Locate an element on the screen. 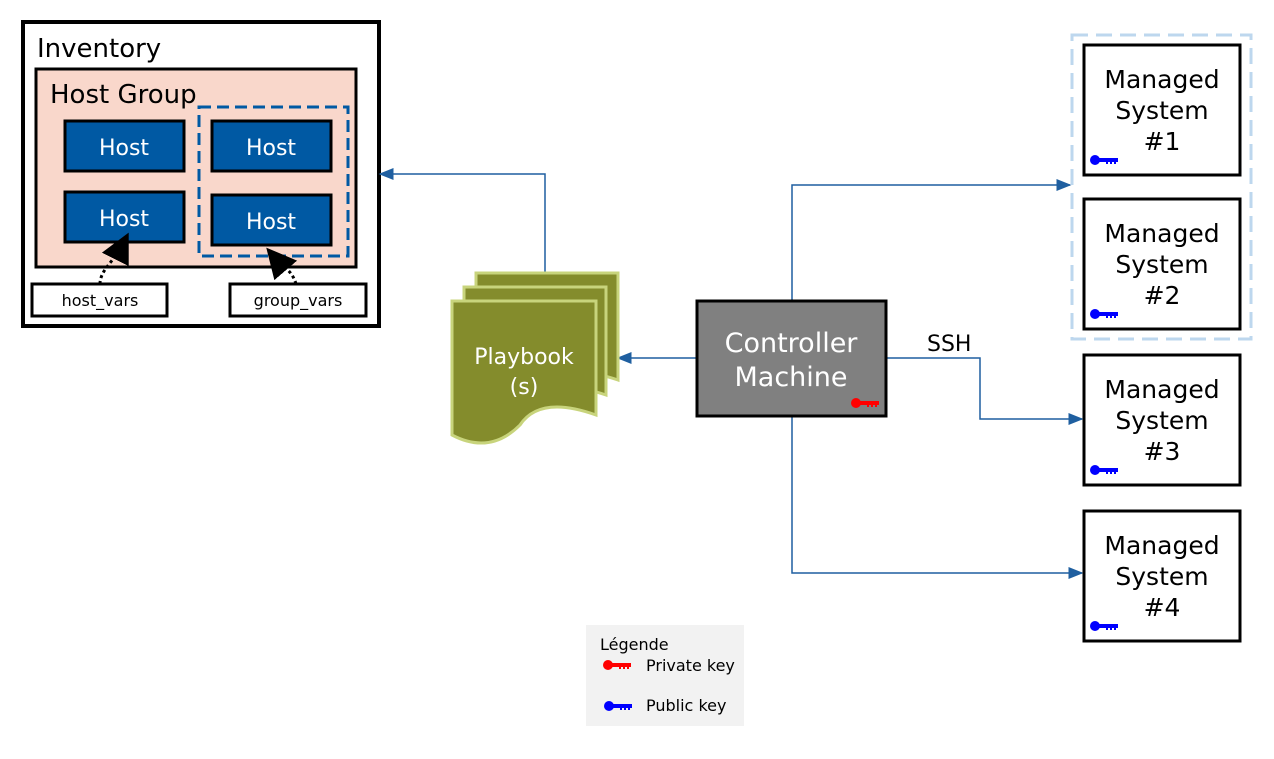 The height and width of the screenshot is (759, 1274). managed-system-label: #1 is located at coordinates (1162, 141).